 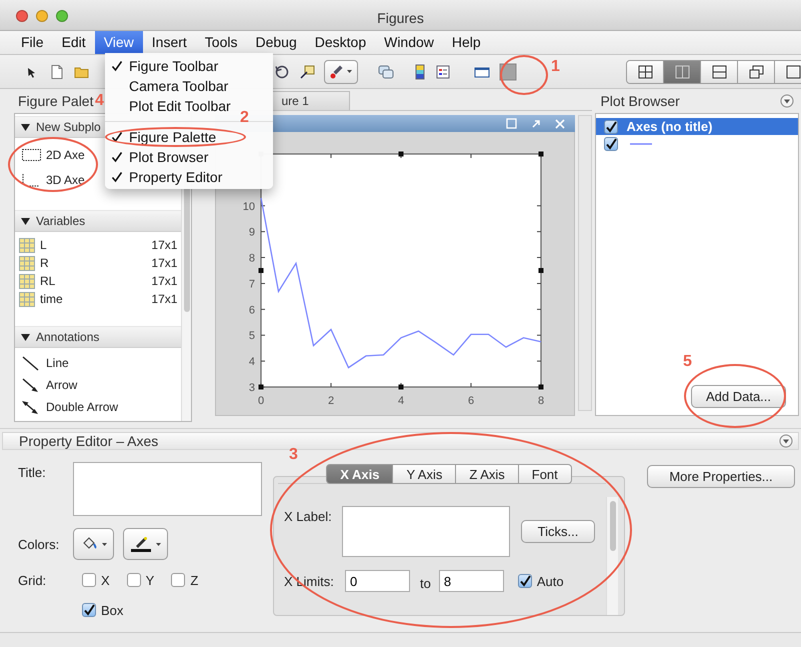 What do you see at coordinates (158, 157) in the screenshot?
I see `menu-item: Plot Browser` at bounding box center [158, 157].